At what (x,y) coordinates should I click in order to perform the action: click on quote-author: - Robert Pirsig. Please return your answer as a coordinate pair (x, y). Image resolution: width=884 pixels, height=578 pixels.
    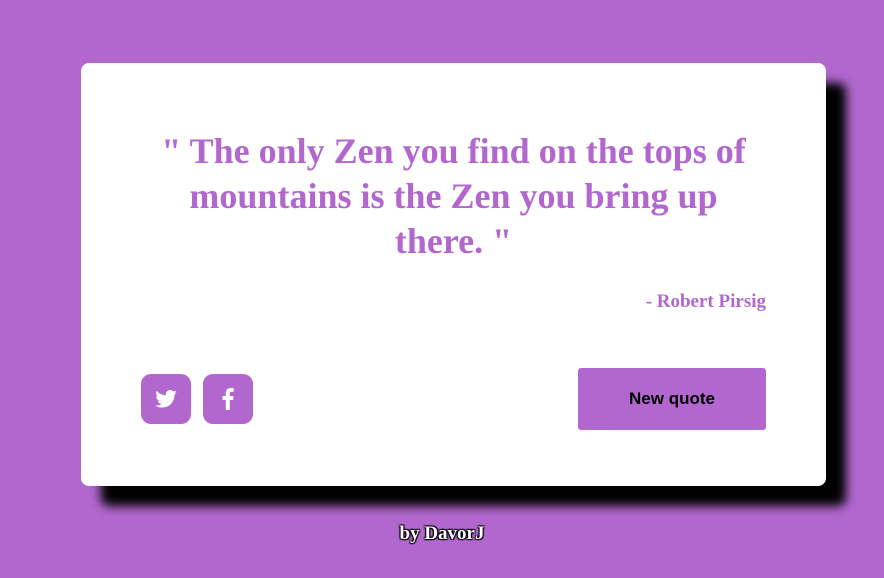
    Looking at the image, I should click on (705, 301).